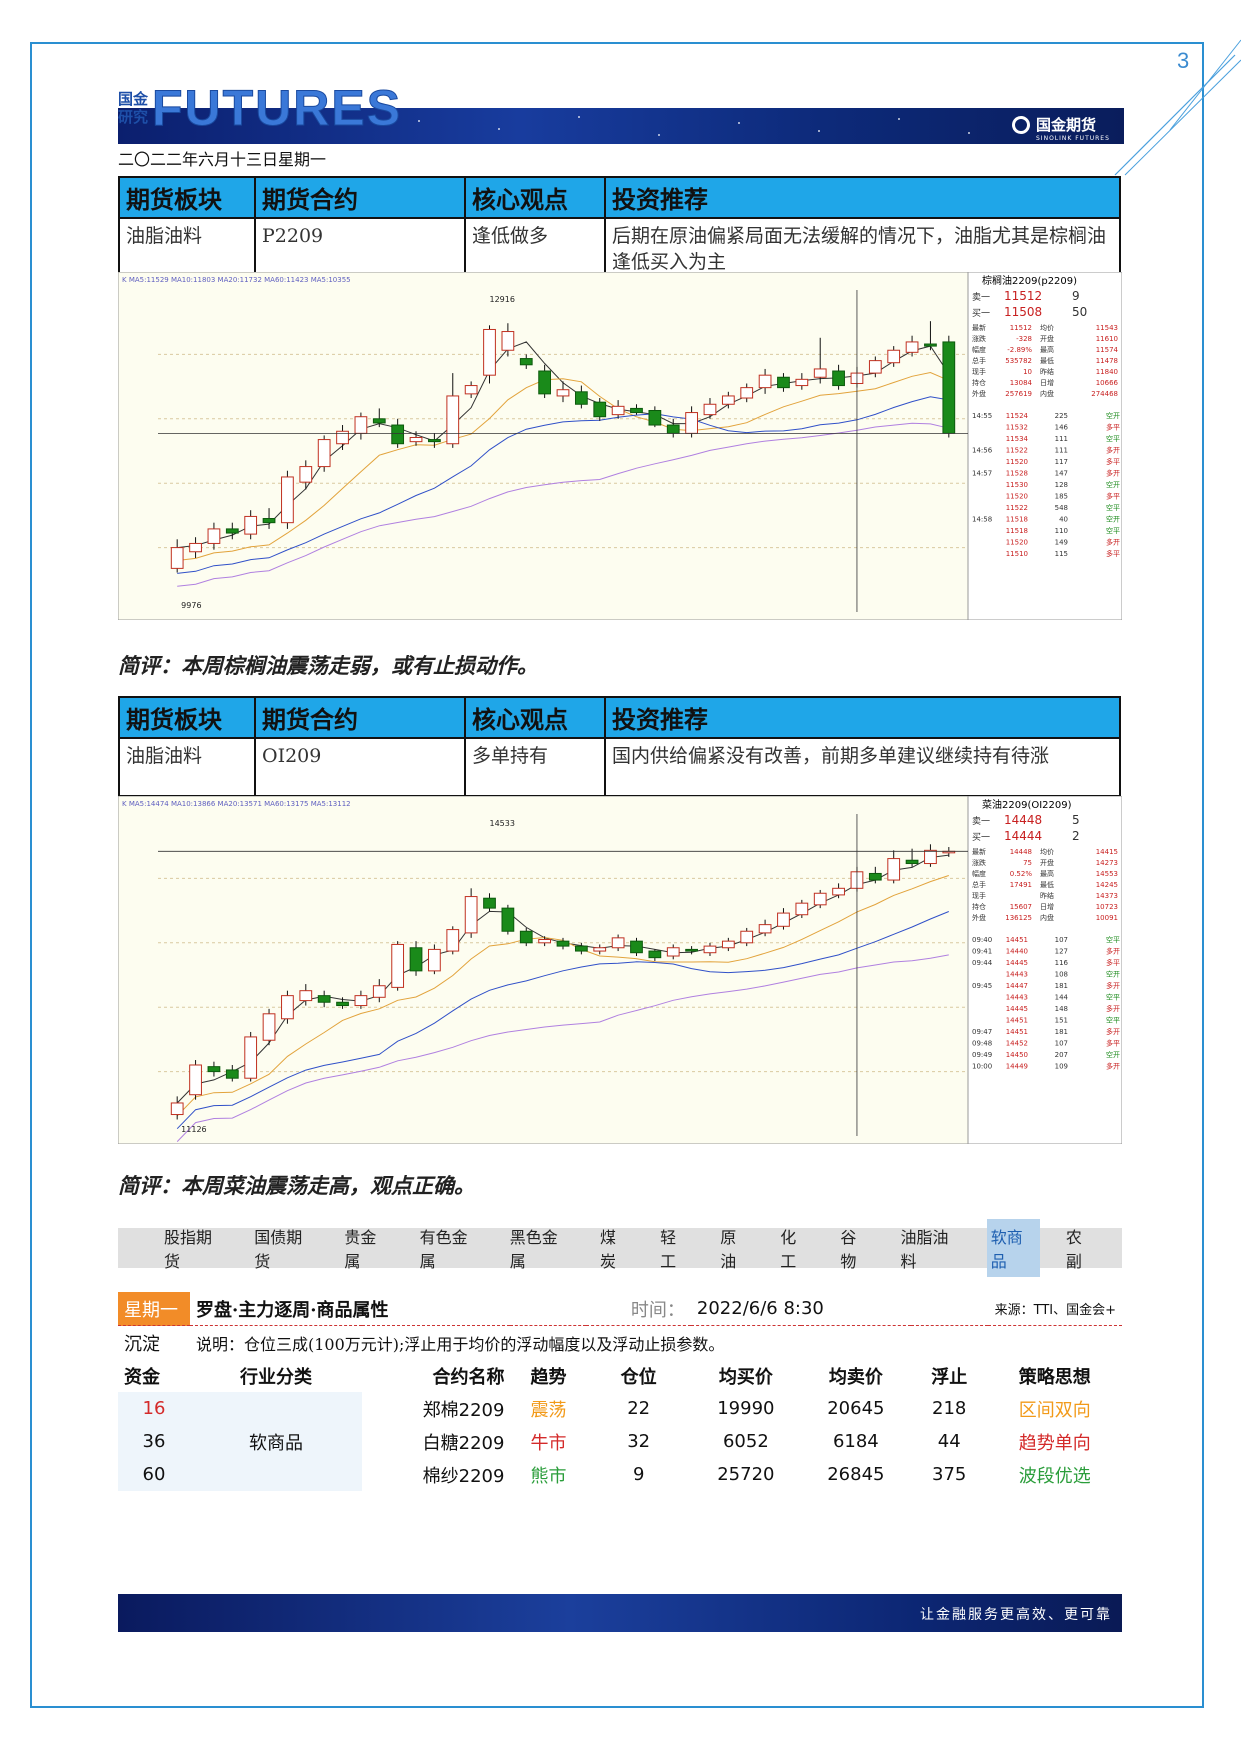 This screenshot has height=1754, width=1241. I want to click on nav-tab-6: 轻工, so click(675, 1248).